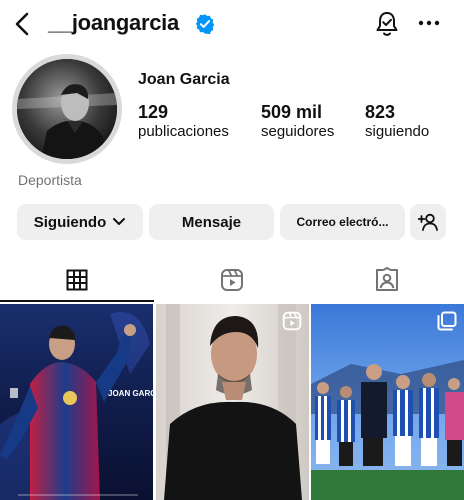 The width and height of the screenshot is (464, 500). I want to click on posts-count: 129, so click(153, 112).